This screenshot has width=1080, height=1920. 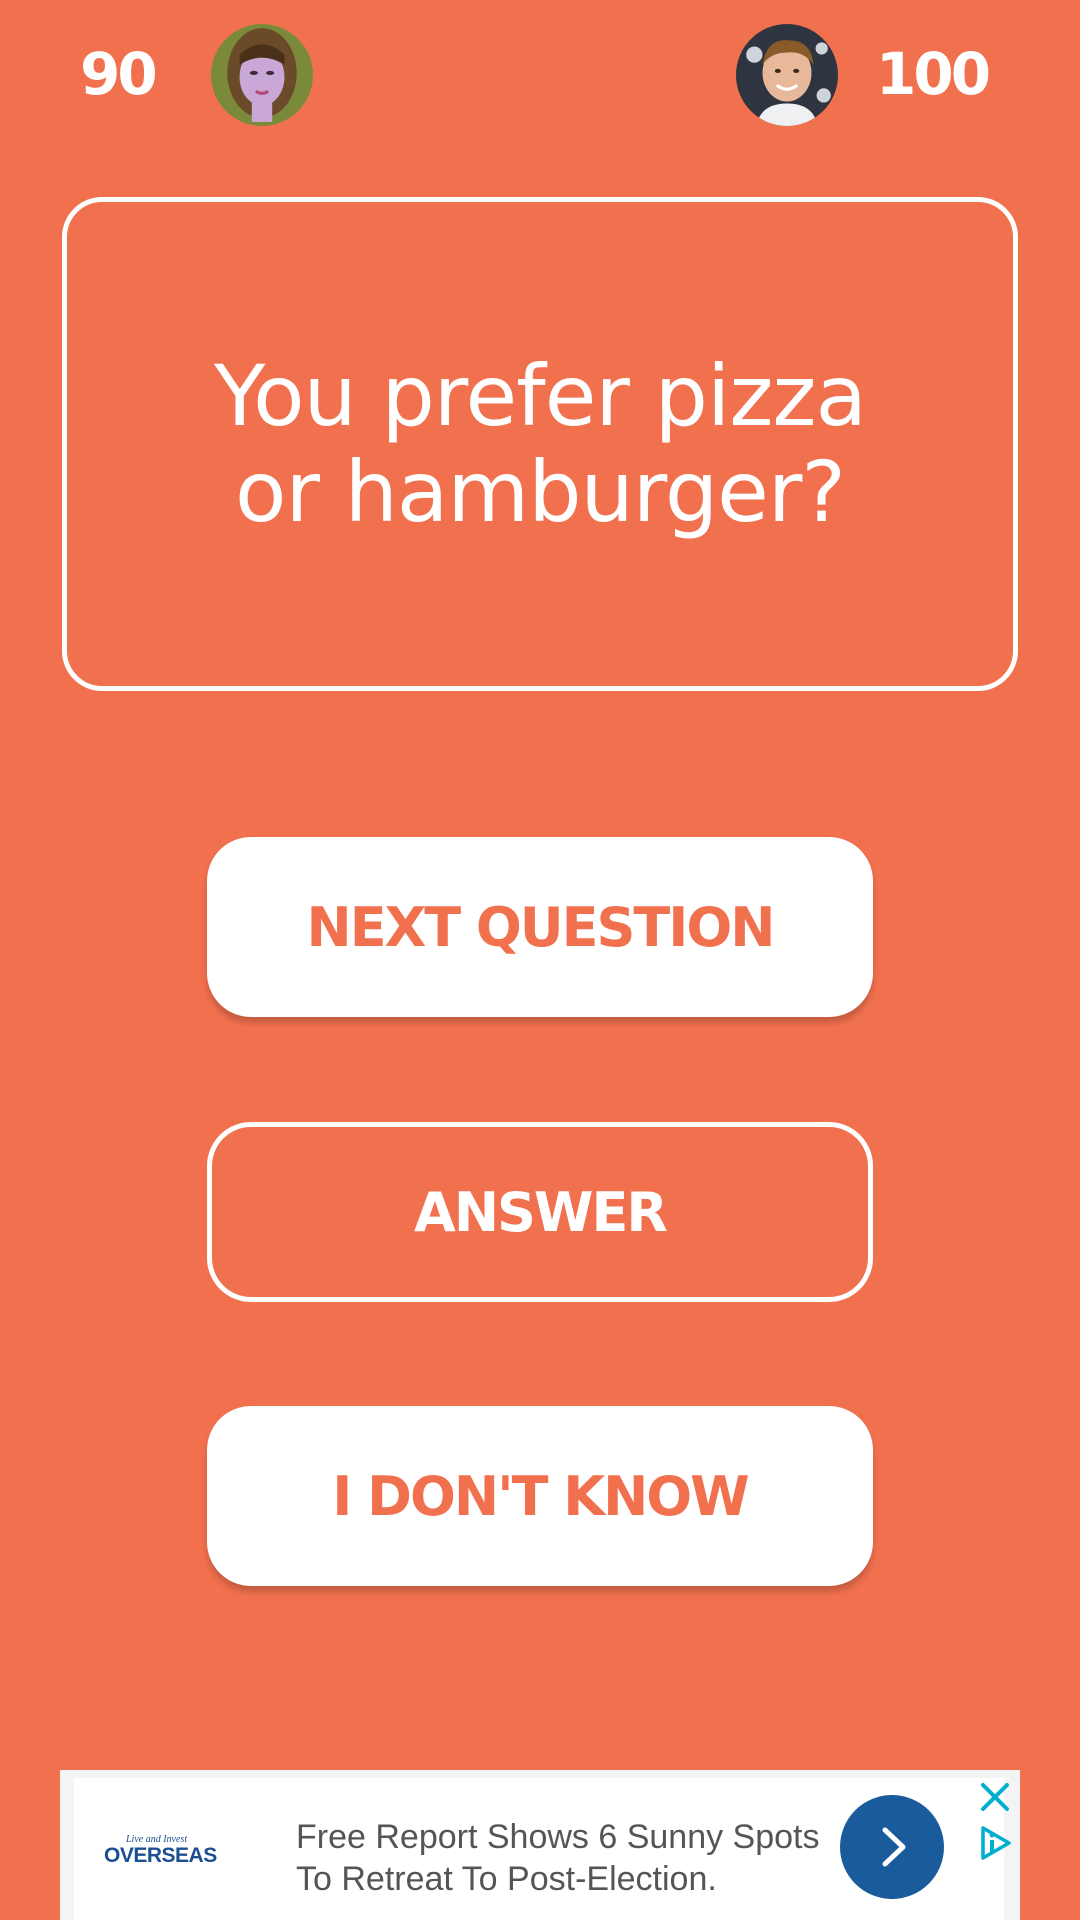 What do you see at coordinates (540, 927) in the screenshot?
I see `next-question-button: NEXT QUESTION` at bounding box center [540, 927].